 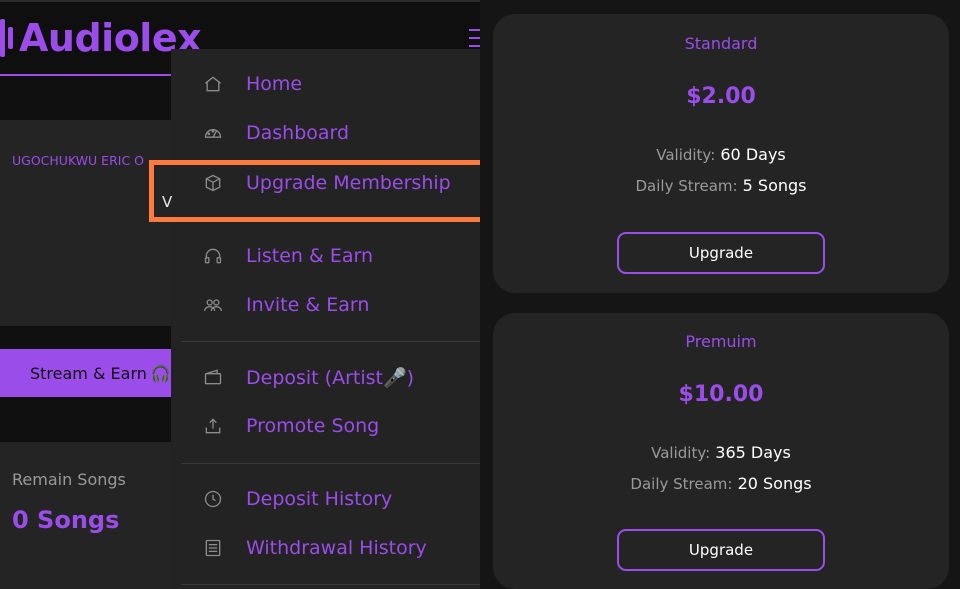 What do you see at coordinates (308, 305) in the screenshot?
I see `menu-label-invite-earn: Invite & Earn` at bounding box center [308, 305].